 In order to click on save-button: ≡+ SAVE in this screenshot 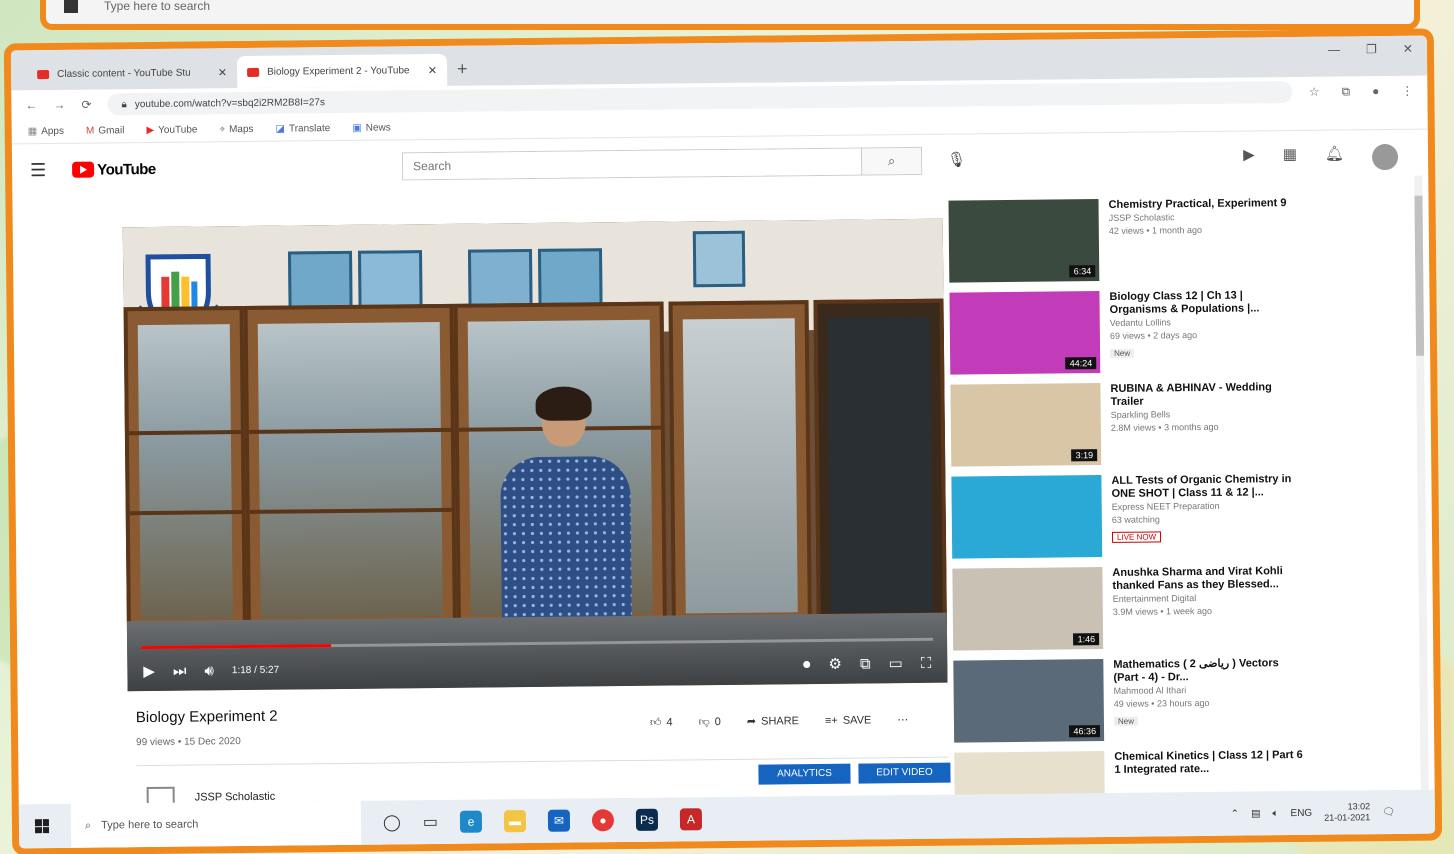, I will do `click(848, 720)`.